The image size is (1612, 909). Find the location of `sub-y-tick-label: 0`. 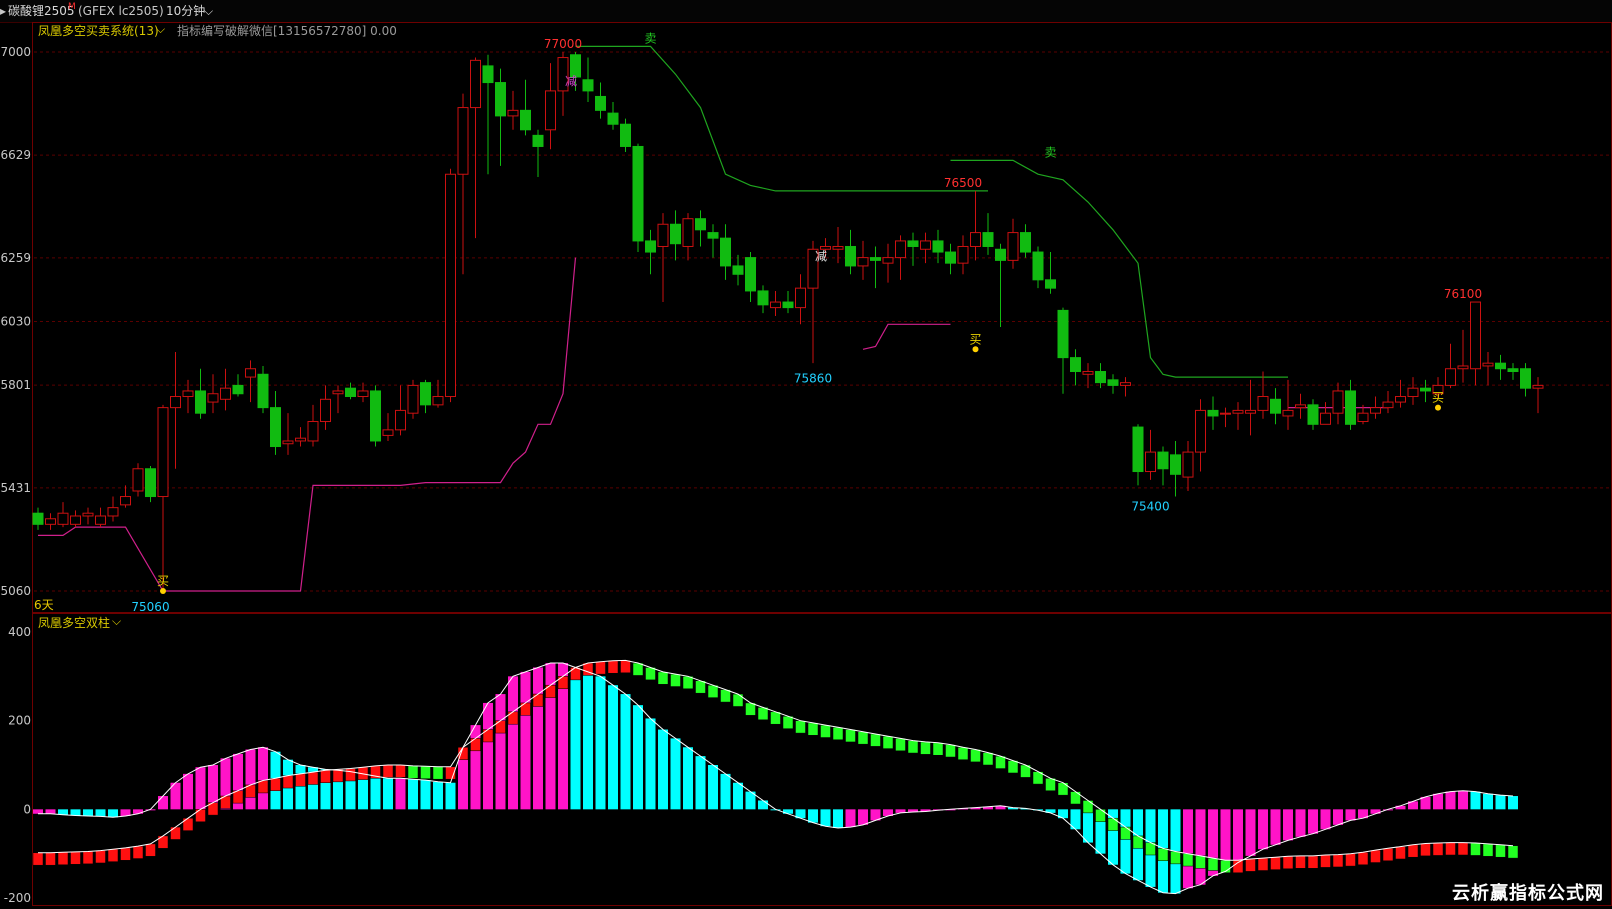

sub-y-tick-label: 0 is located at coordinates (27, 809).